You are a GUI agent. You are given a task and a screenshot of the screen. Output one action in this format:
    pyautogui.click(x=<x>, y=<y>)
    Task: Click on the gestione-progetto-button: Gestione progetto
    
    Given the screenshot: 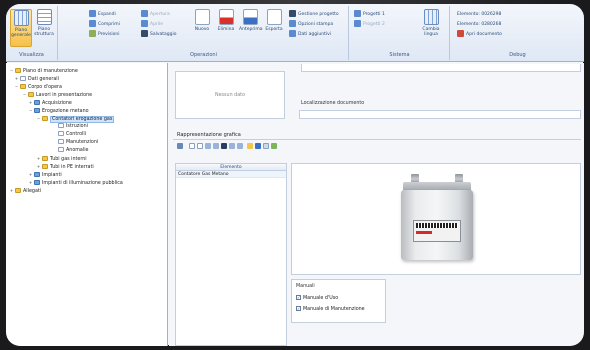 What is the action you would take?
    pyautogui.click(x=314, y=15)
    